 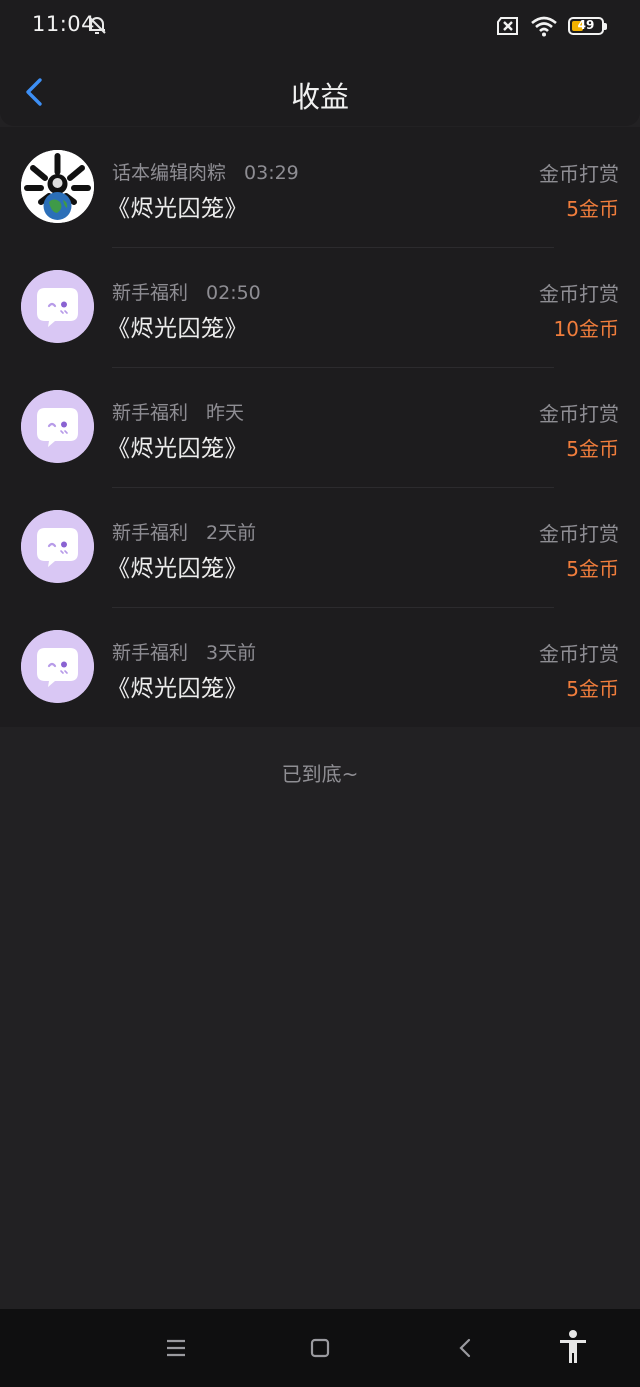 What do you see at coordinates (231, 533) in the screenshot?
I see `time-label: 2天前` at bounding box center [231, 533].